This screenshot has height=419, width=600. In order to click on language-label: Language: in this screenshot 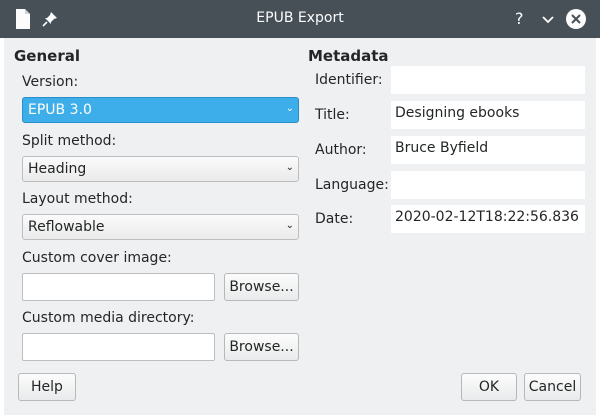, I will do `click(352, 185)`.